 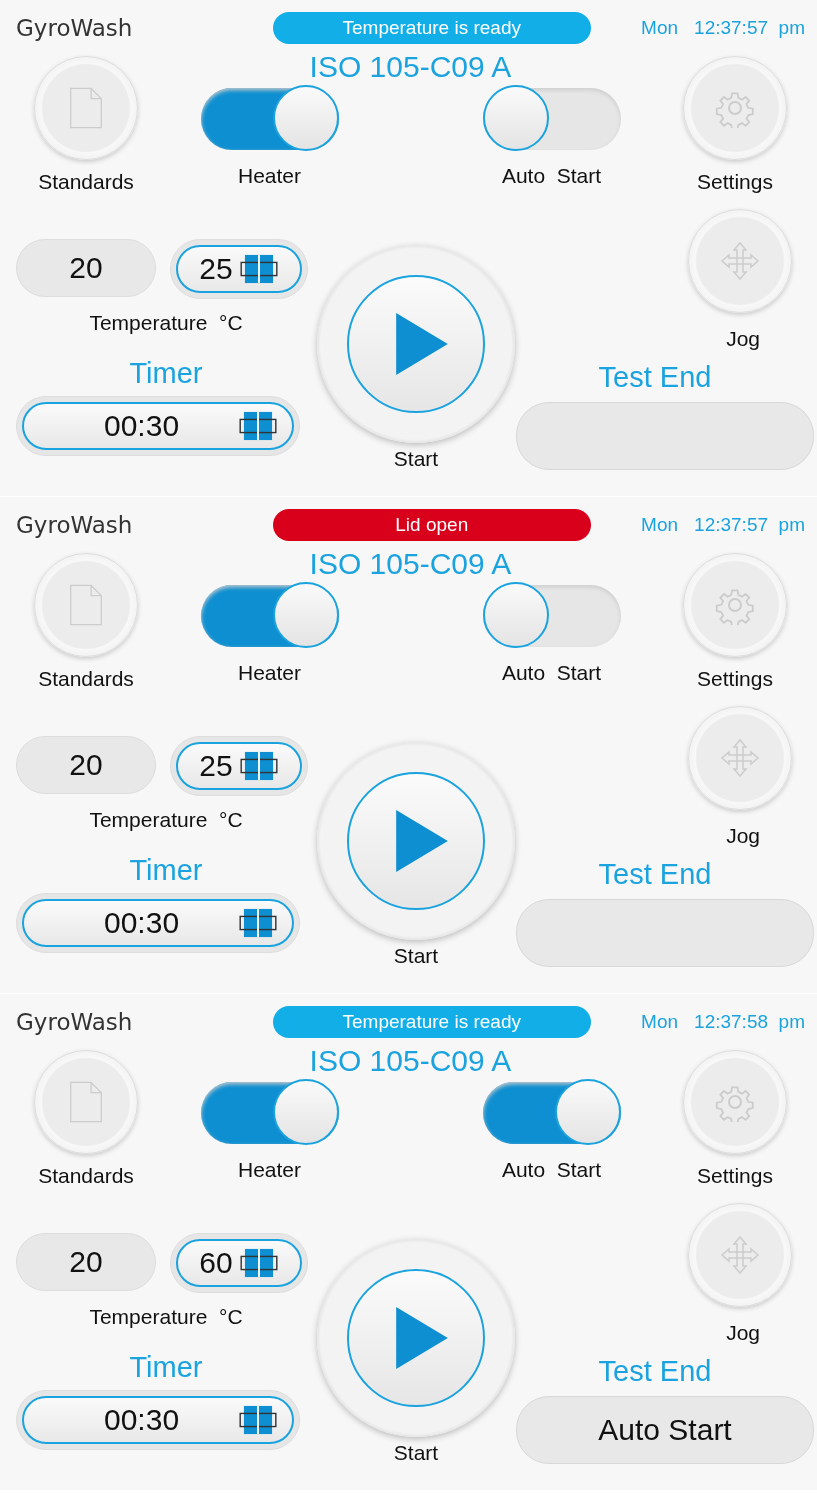 I want to click on status-banner: Lid open, so click(x=431, y=525).